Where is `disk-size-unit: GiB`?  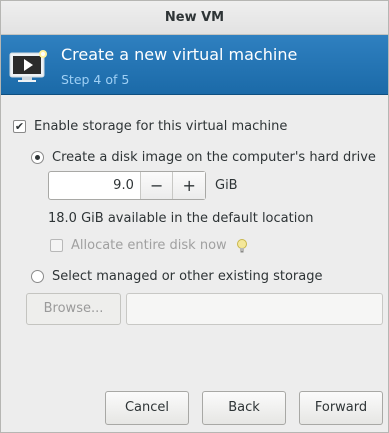
disk-size-unit: GiB is located at coordinates (226, 185).